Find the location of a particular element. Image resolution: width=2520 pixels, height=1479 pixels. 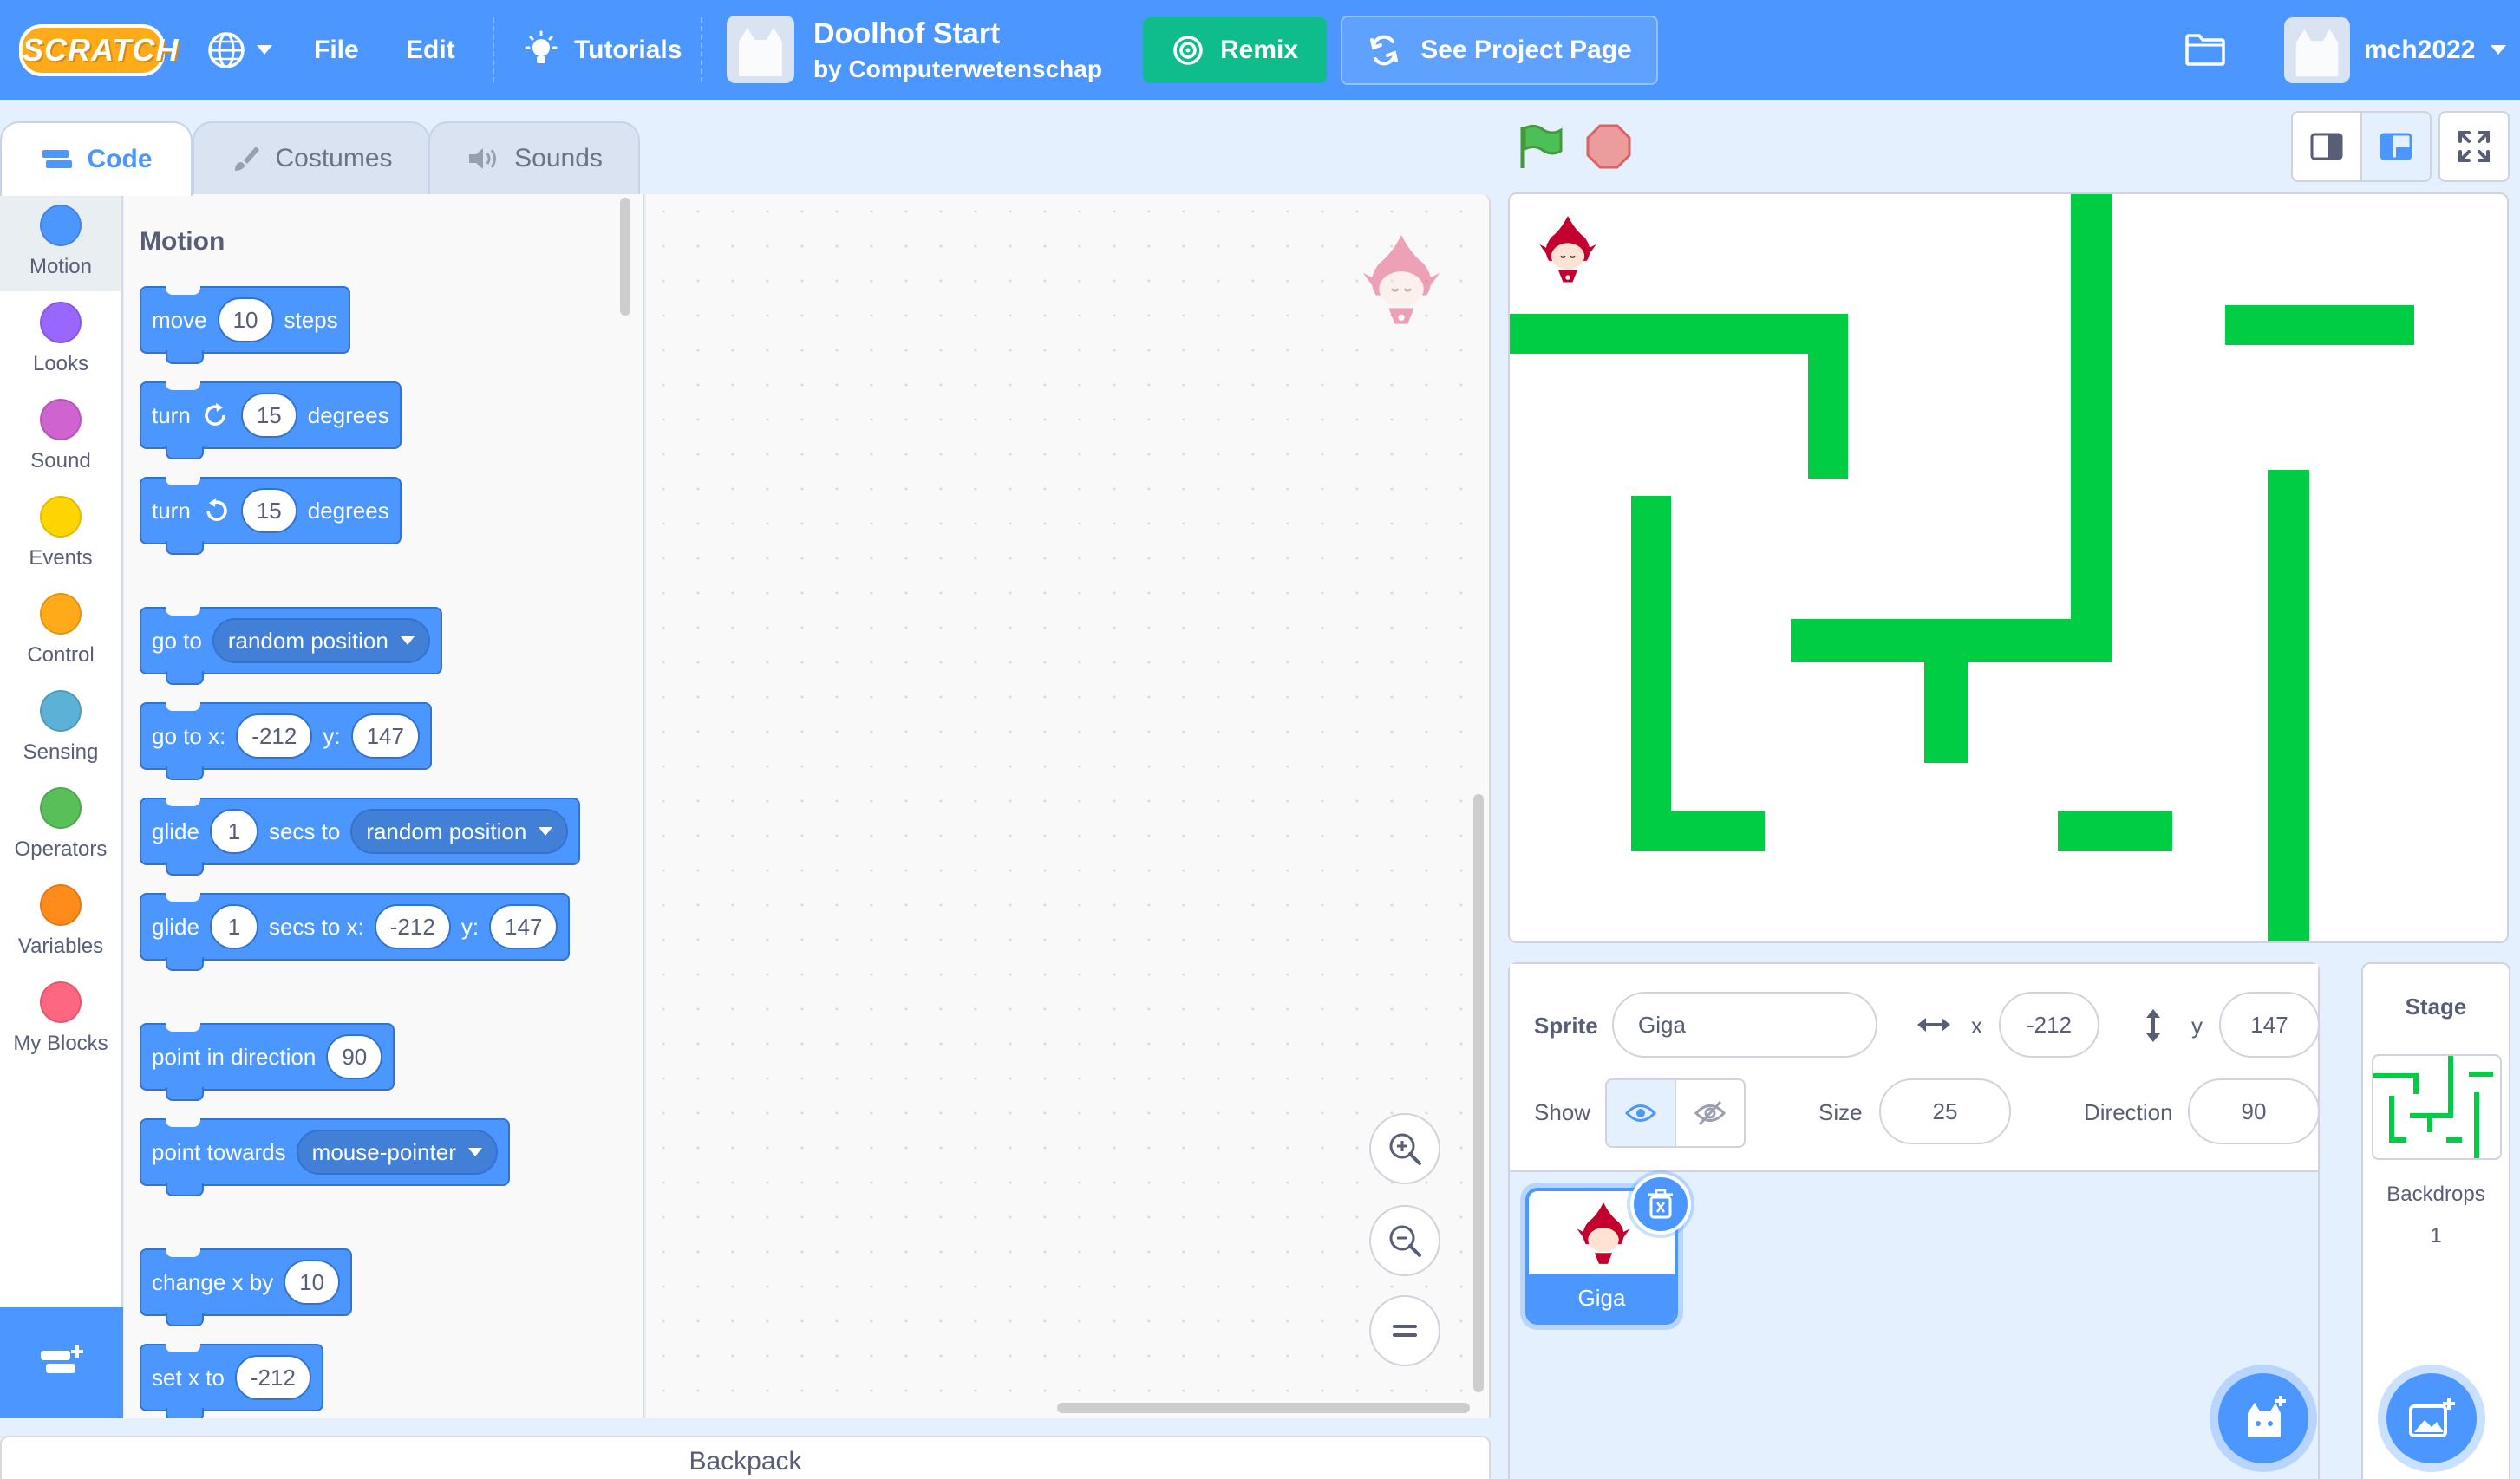

category-events: Events is located at coordinates (60, 534).